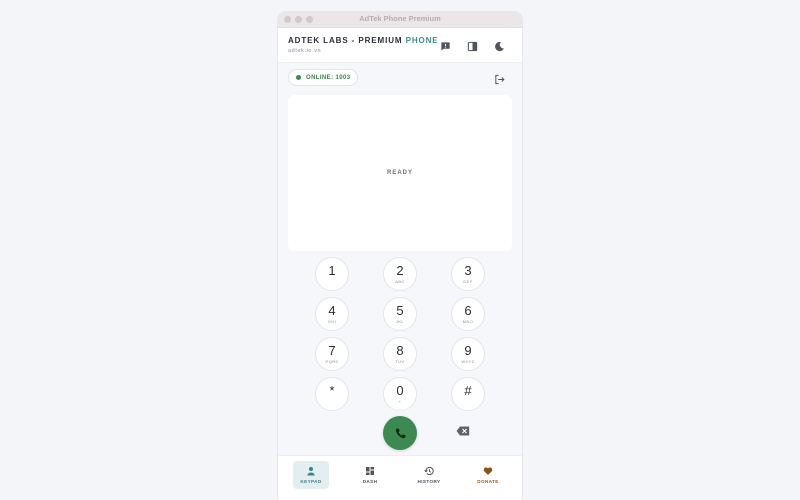 The height and width of the screenshot is (500, 800). What do you see at coordinates (400, 281) in the screenshot?
I see `dial-key-letters: ABC` at bounding box center [400, 281].